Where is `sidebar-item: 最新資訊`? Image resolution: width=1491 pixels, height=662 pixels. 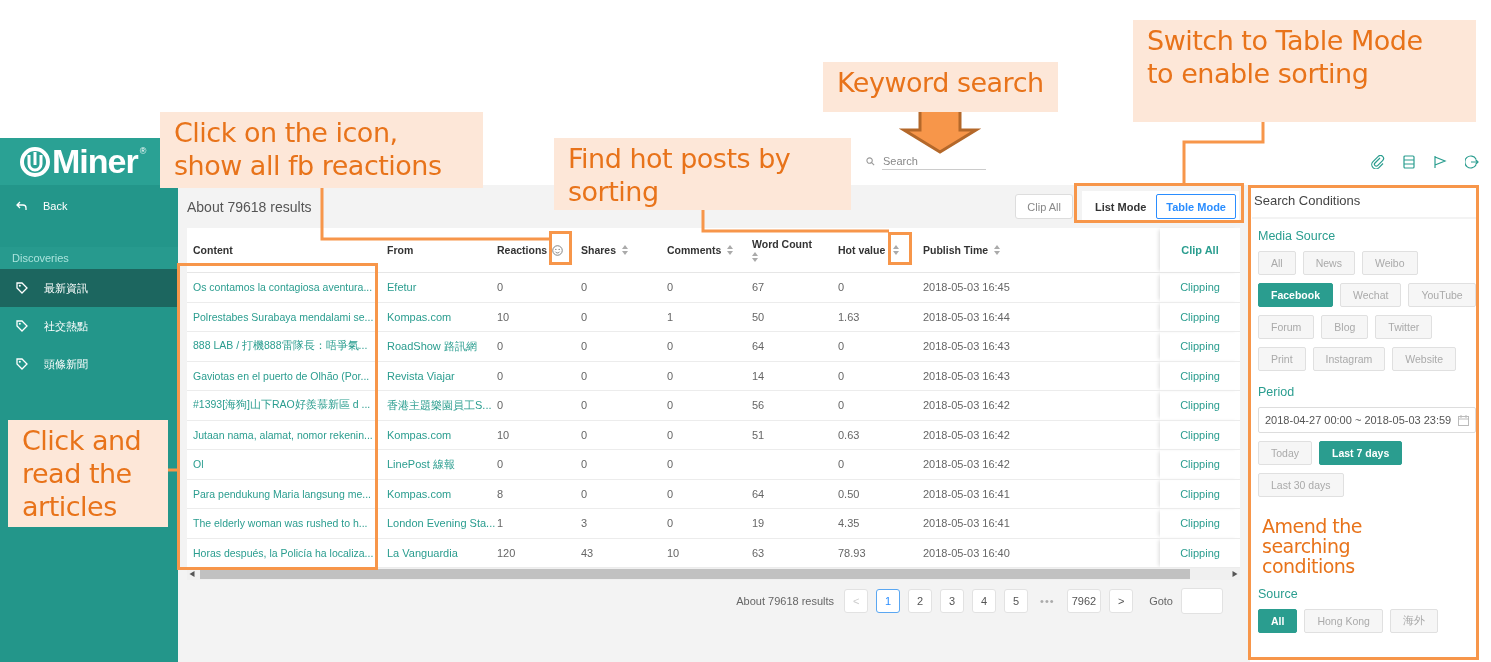
sidebar-item: 最新資訊 is located at coordinates (89, 288).